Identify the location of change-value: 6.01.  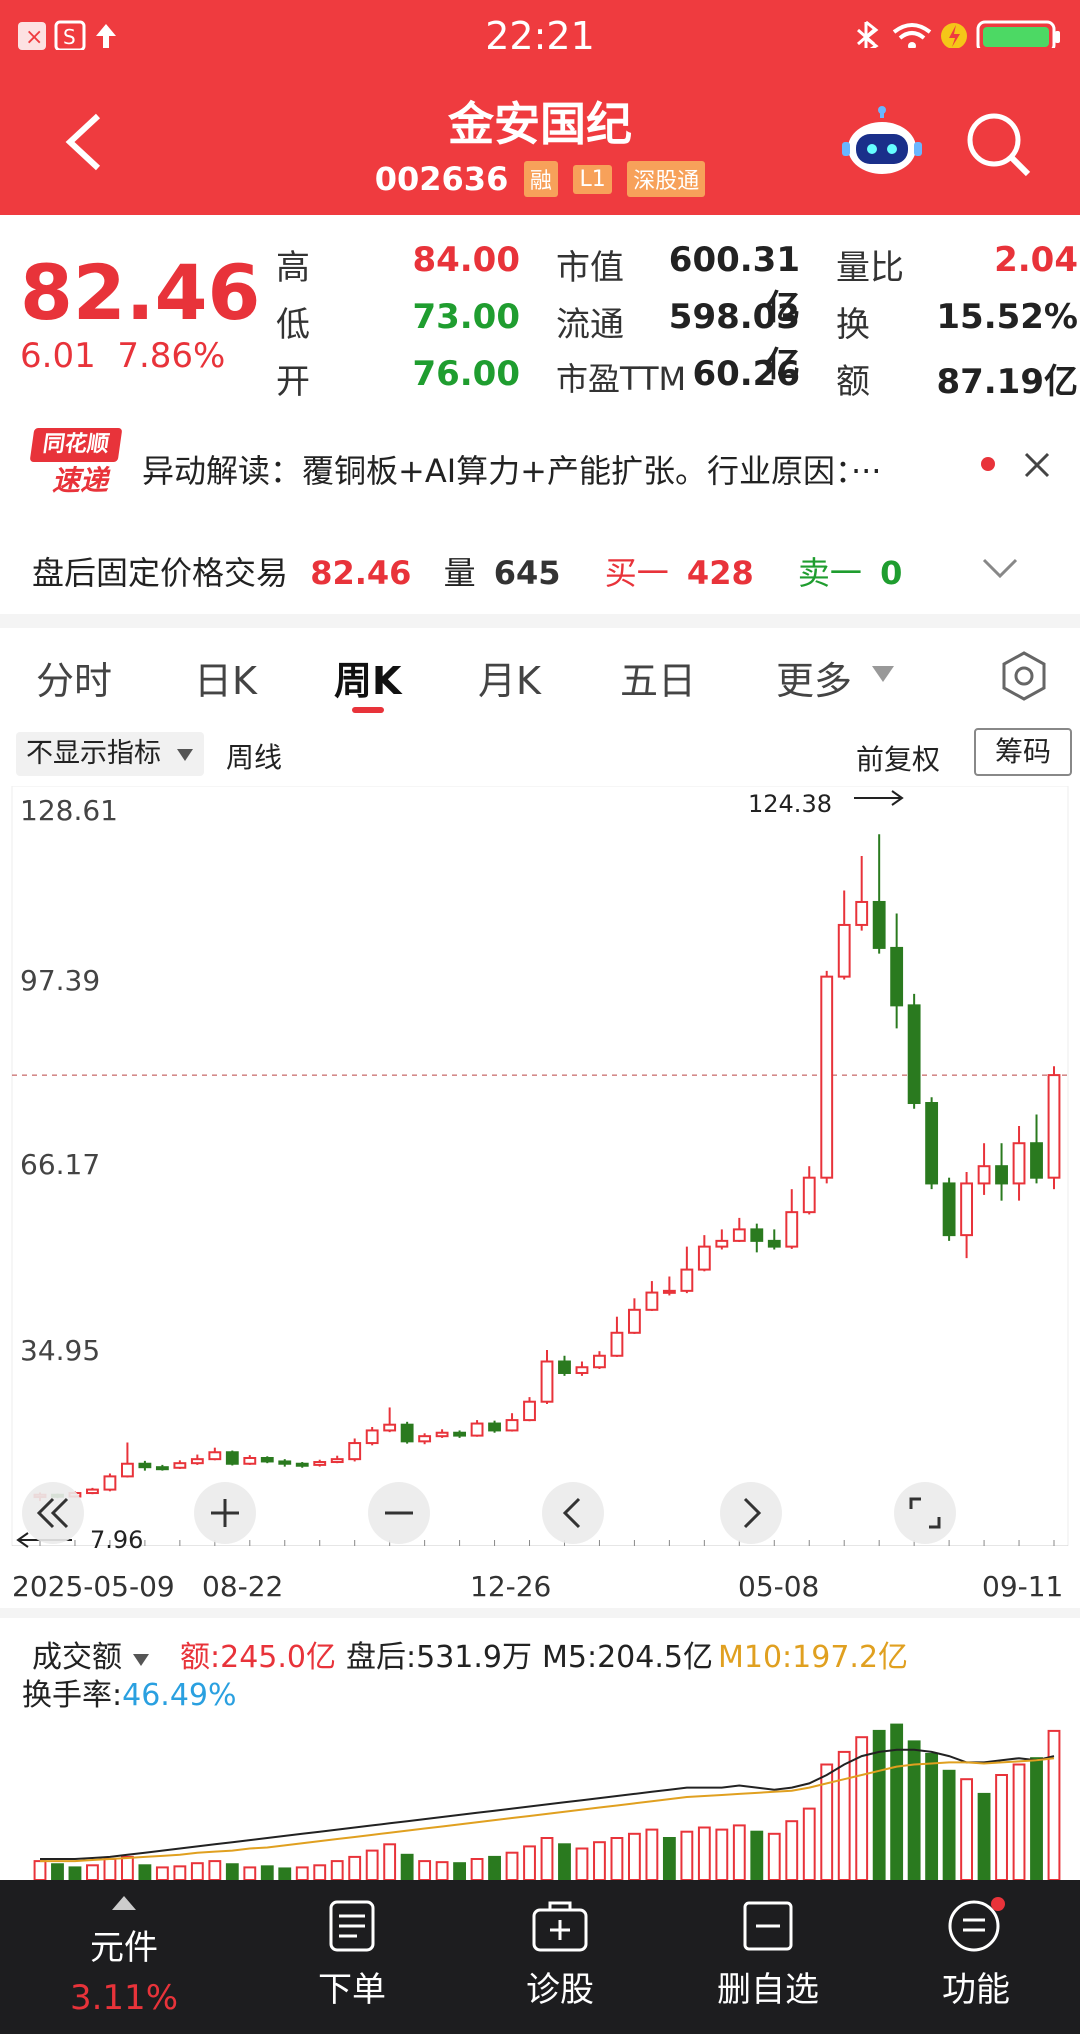
(58, 356).